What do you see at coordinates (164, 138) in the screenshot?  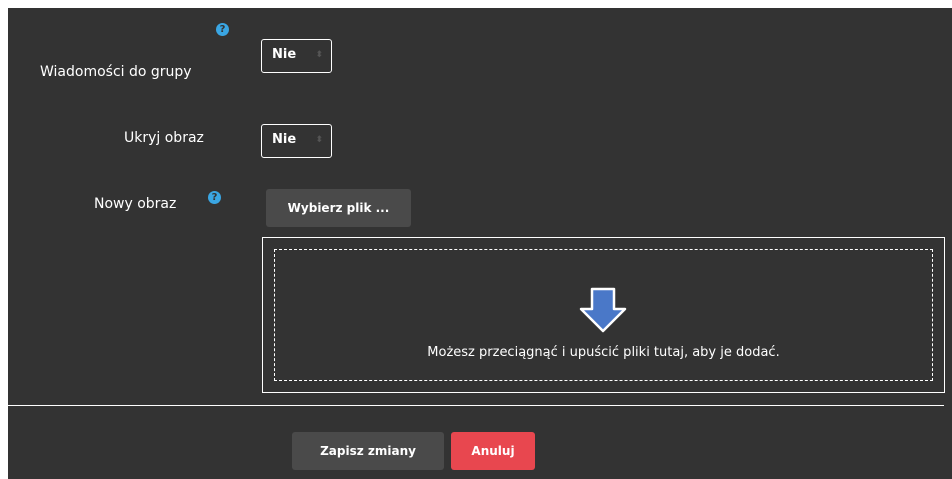 I see `hide-image-label: Ukryj obraz` at bounding box center [164, 138].